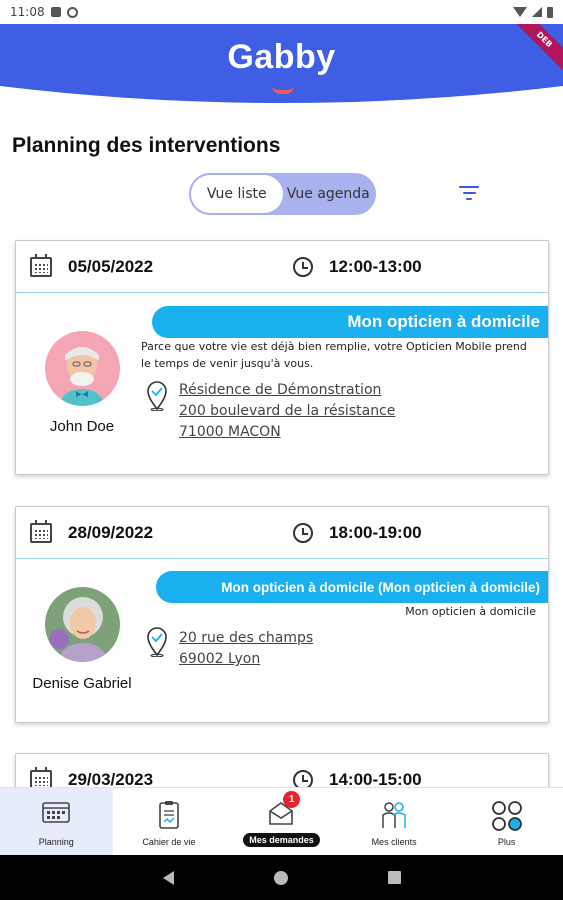 The height and width of the screenshot is (900, 563). What do you see at coordinates (350, 322) in the screenshot?
I see `service-pill: Mon opticien à domicile` at bounding box center [350, 322].